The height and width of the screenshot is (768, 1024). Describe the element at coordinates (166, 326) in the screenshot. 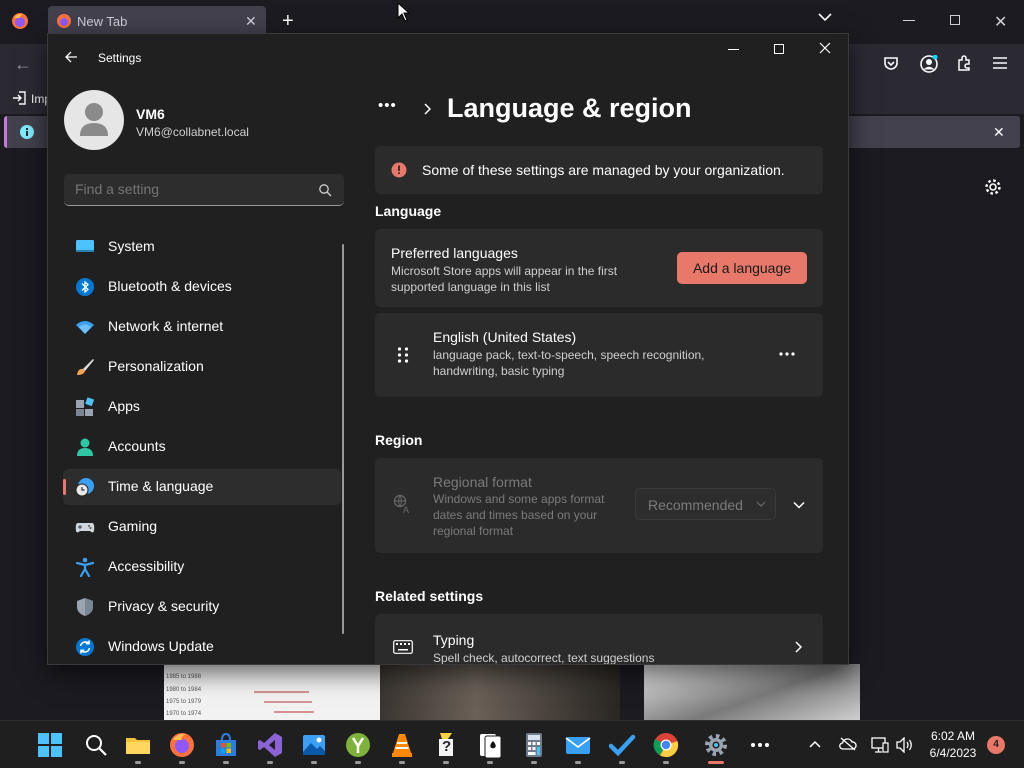

I see `sidebar-item-label: Network & internet` at that location.